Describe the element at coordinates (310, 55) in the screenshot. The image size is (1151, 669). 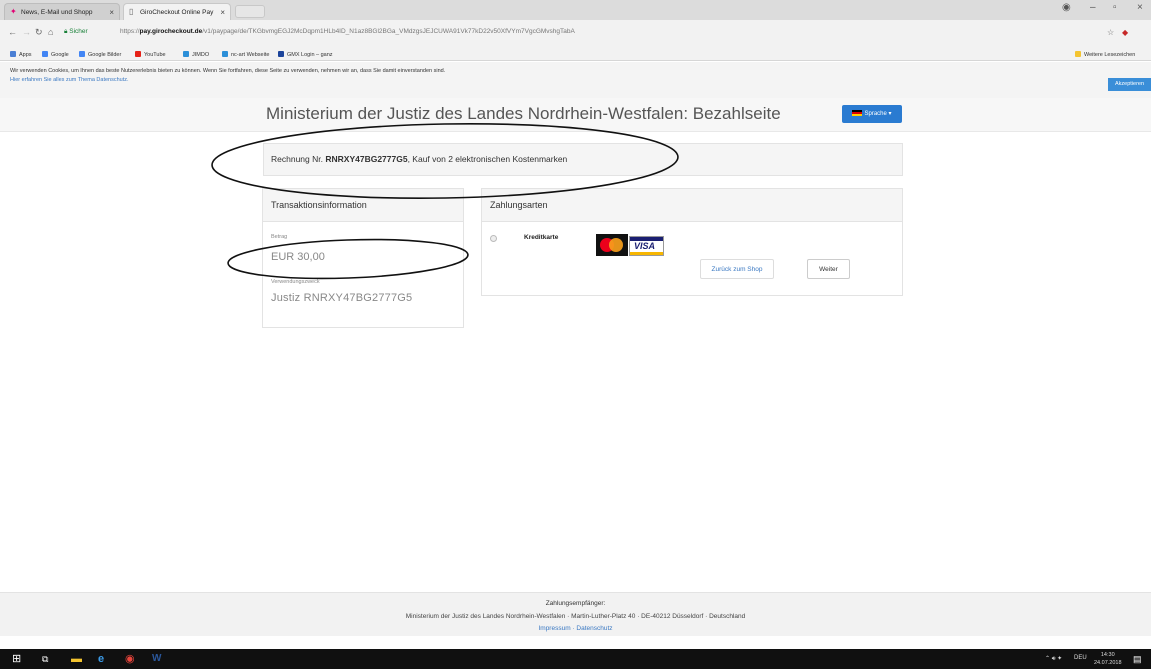
I see `bookmark-label: GMX Login – ganz` at that location.